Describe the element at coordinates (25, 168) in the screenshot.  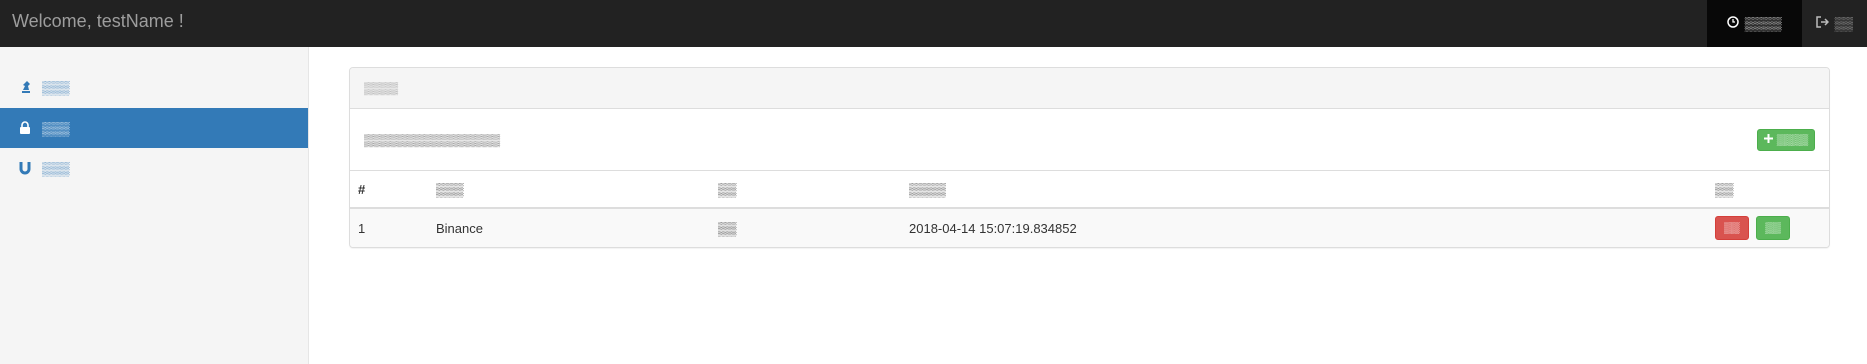
I see `magnet-icon` at that location.